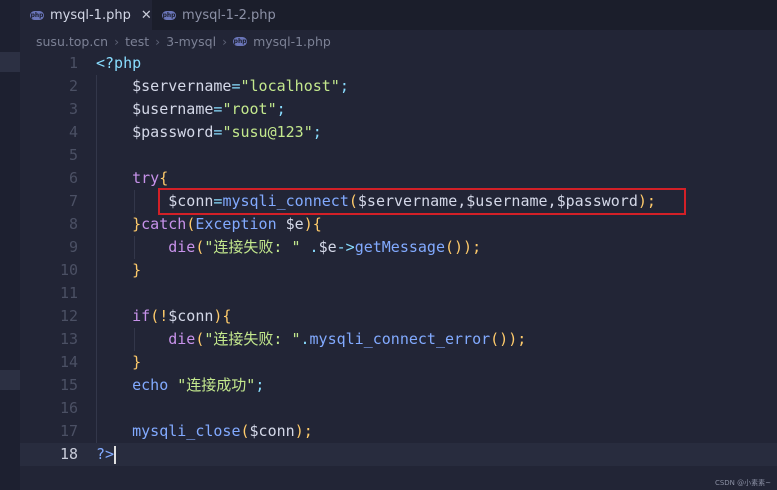 Image resolution: width=777 pixels, height=490 pixels. What do you see at coordinates (436, 109) in the screenshot?
I see `code-line-3: $username="root";` at bounding box center [436, 109].